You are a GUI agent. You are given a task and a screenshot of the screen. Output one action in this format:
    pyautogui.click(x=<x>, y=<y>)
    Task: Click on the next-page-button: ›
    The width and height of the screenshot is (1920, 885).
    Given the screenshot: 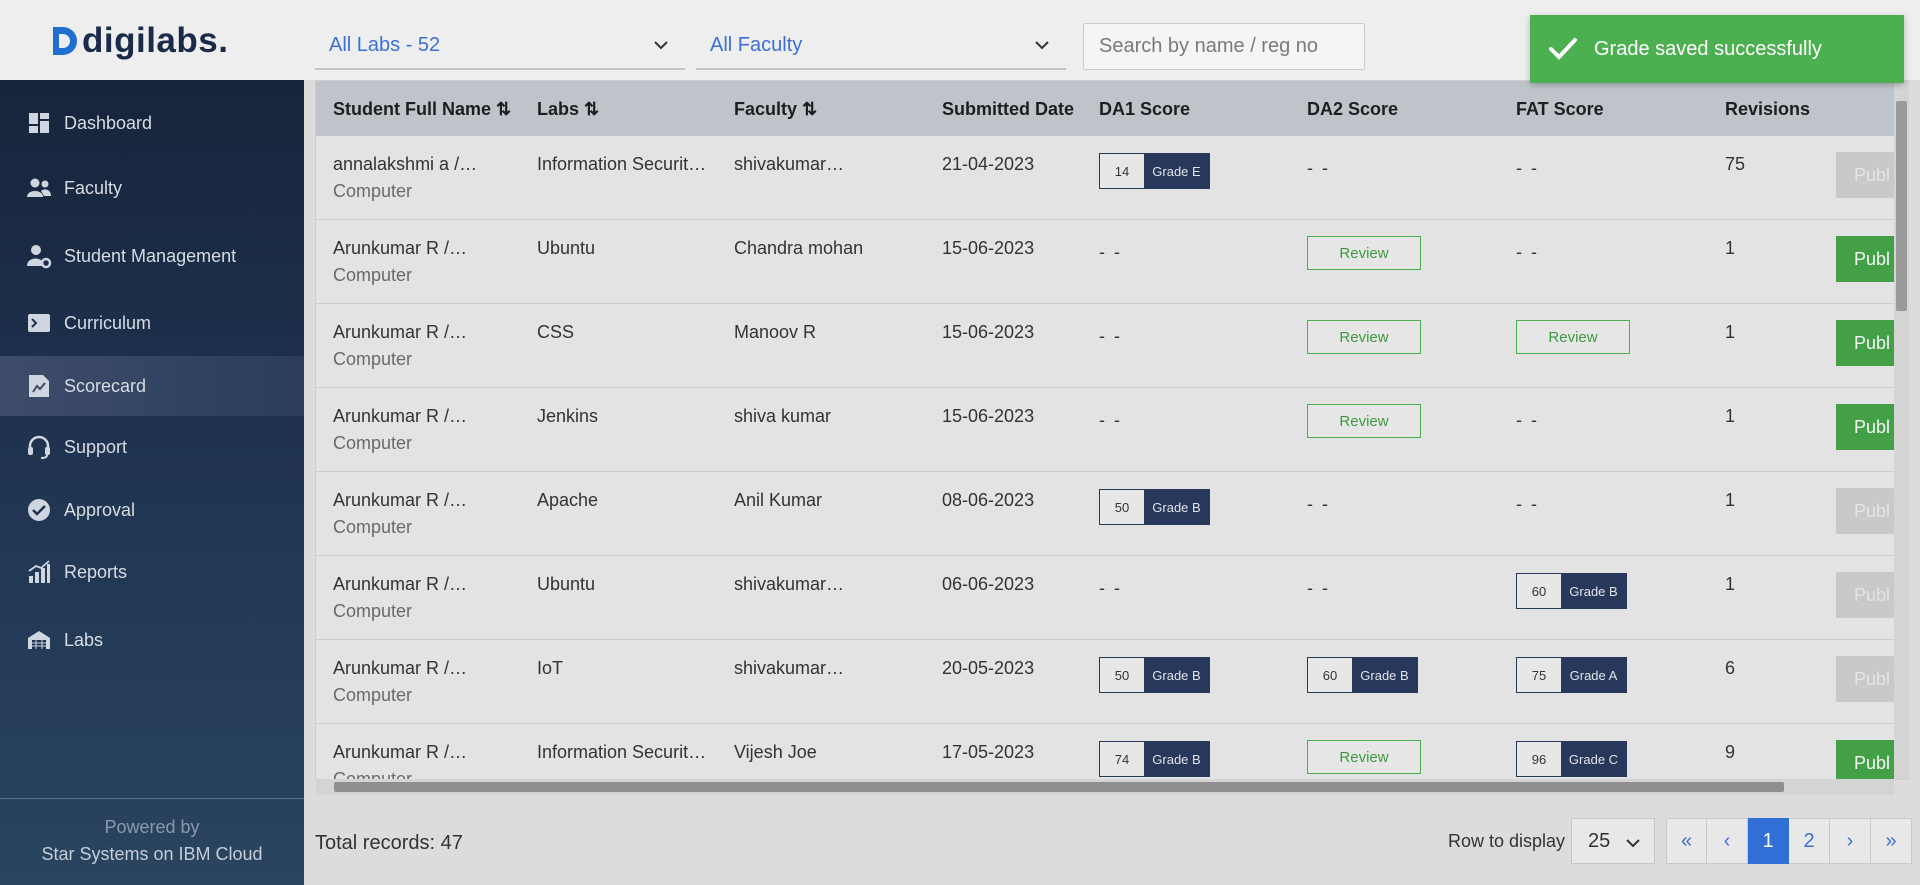 What is the action you would take?
    pyautogui.click(x=1850, y=841)
    